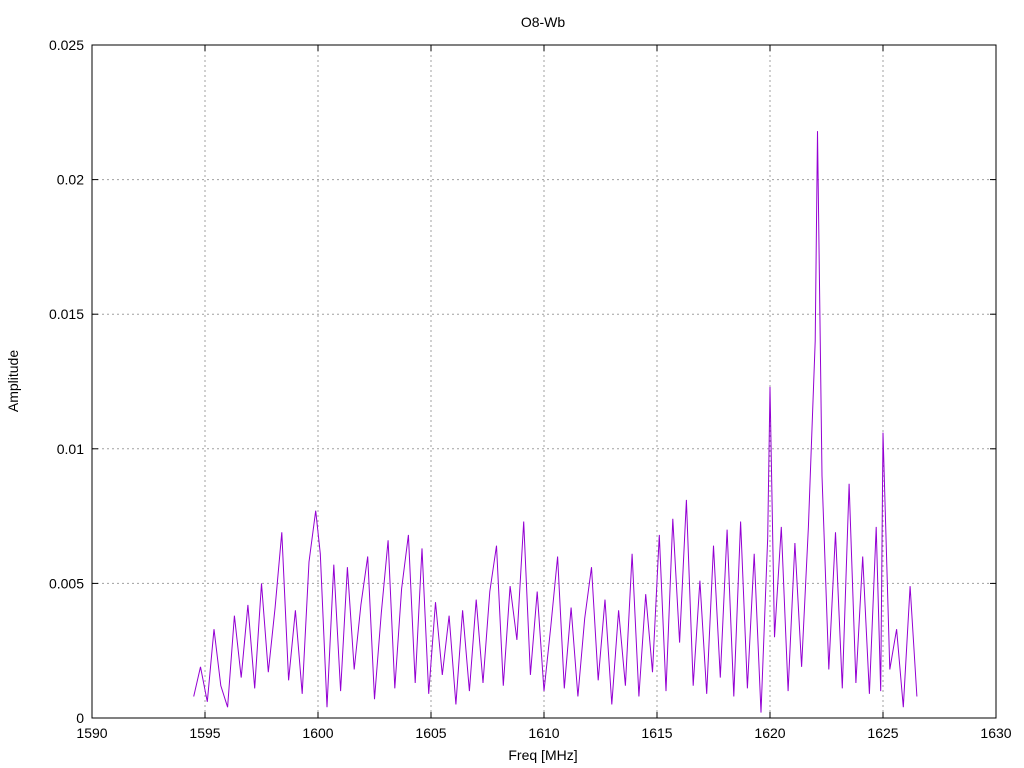  Describe the element at coordinates (543, 22) in the screenshot. I see `chart-title: O8-Wb` at that location.